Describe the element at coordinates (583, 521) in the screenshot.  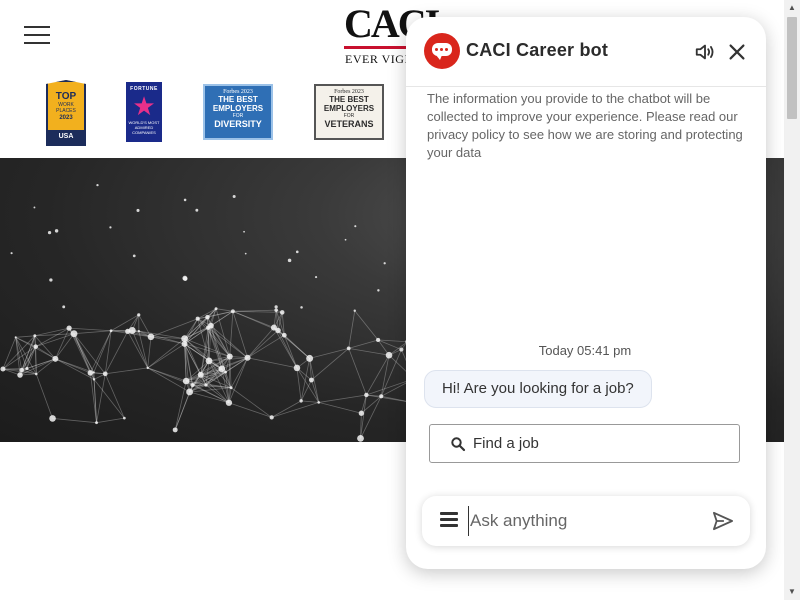
I see `chat-message-input` at that location.